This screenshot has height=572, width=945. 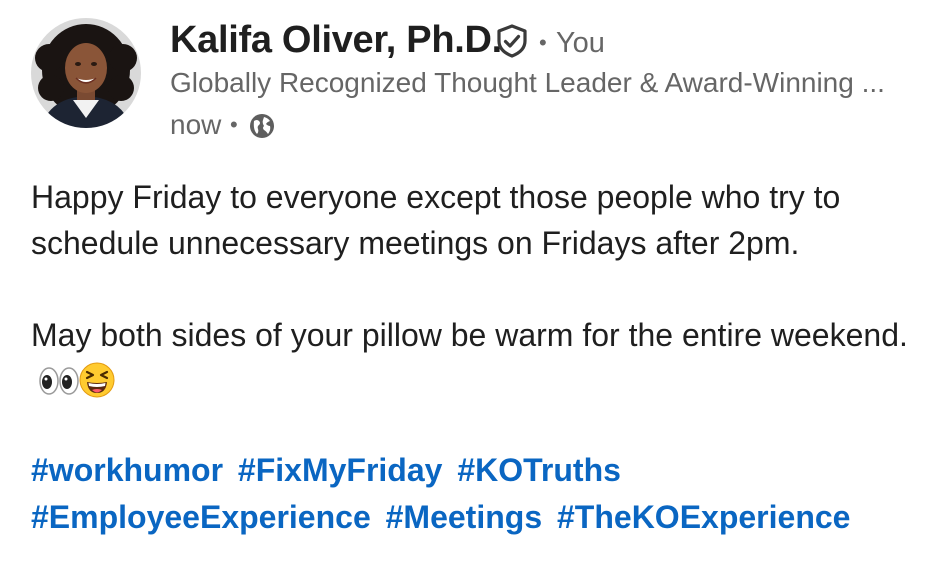 I want to click on eyes-emoji, so click(x=59, y=381).